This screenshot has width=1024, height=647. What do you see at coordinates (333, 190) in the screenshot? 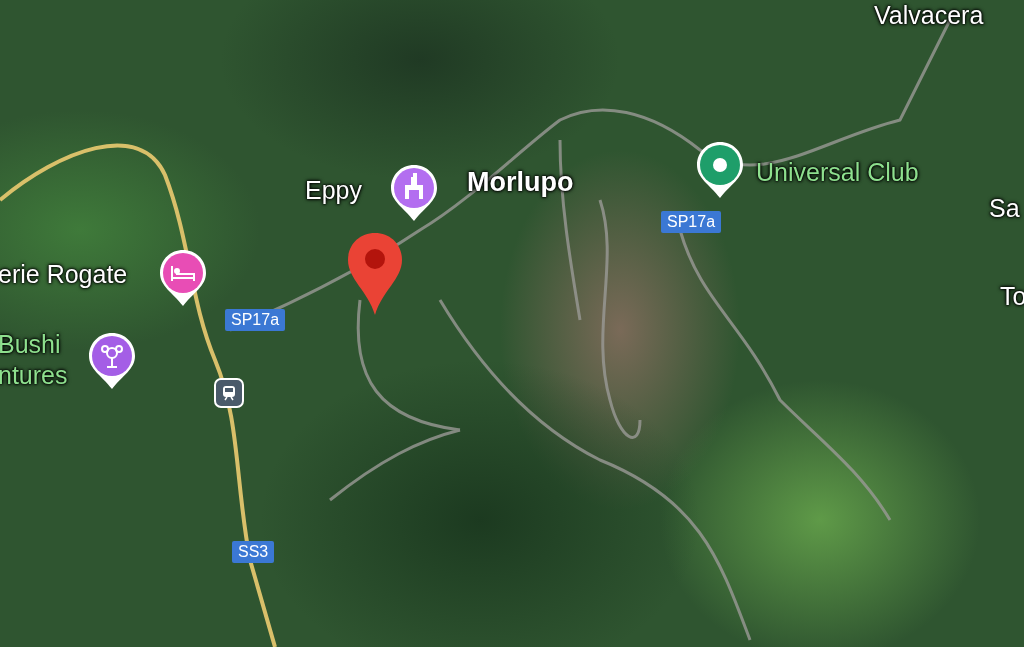
I see `map-label: Eppy` at bounding box center [333, 190].